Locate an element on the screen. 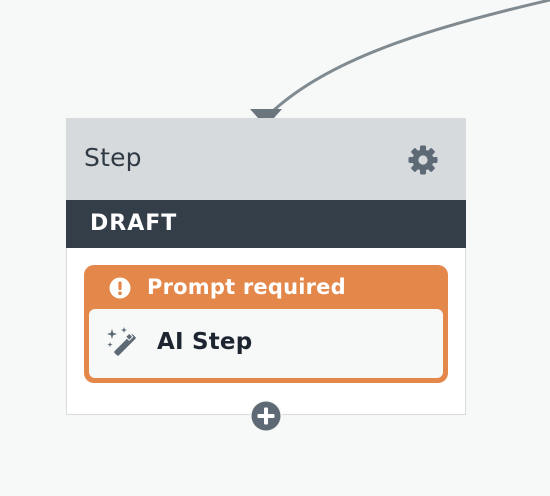 This screenshot has height=496, width=550. status-bar: DRAFT is located at coordinates (266, 224).